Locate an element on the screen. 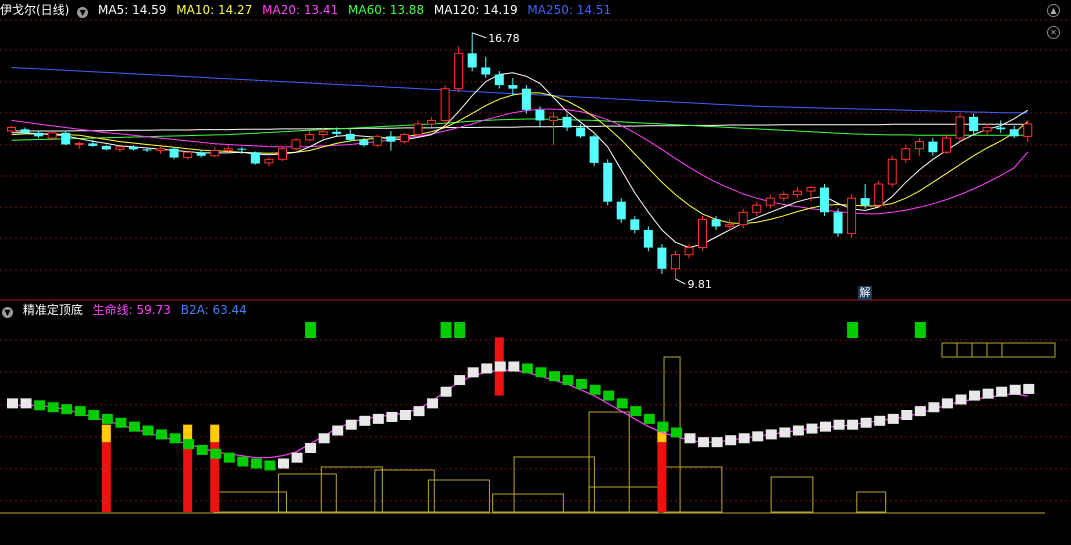  b2a-label: B2A: 63.44 is located at coordinates (213, 310).